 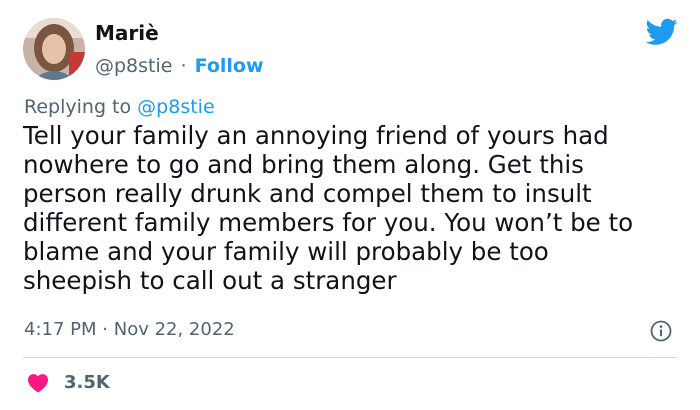 I want to click on info-icon, so click(x=661, y=331).